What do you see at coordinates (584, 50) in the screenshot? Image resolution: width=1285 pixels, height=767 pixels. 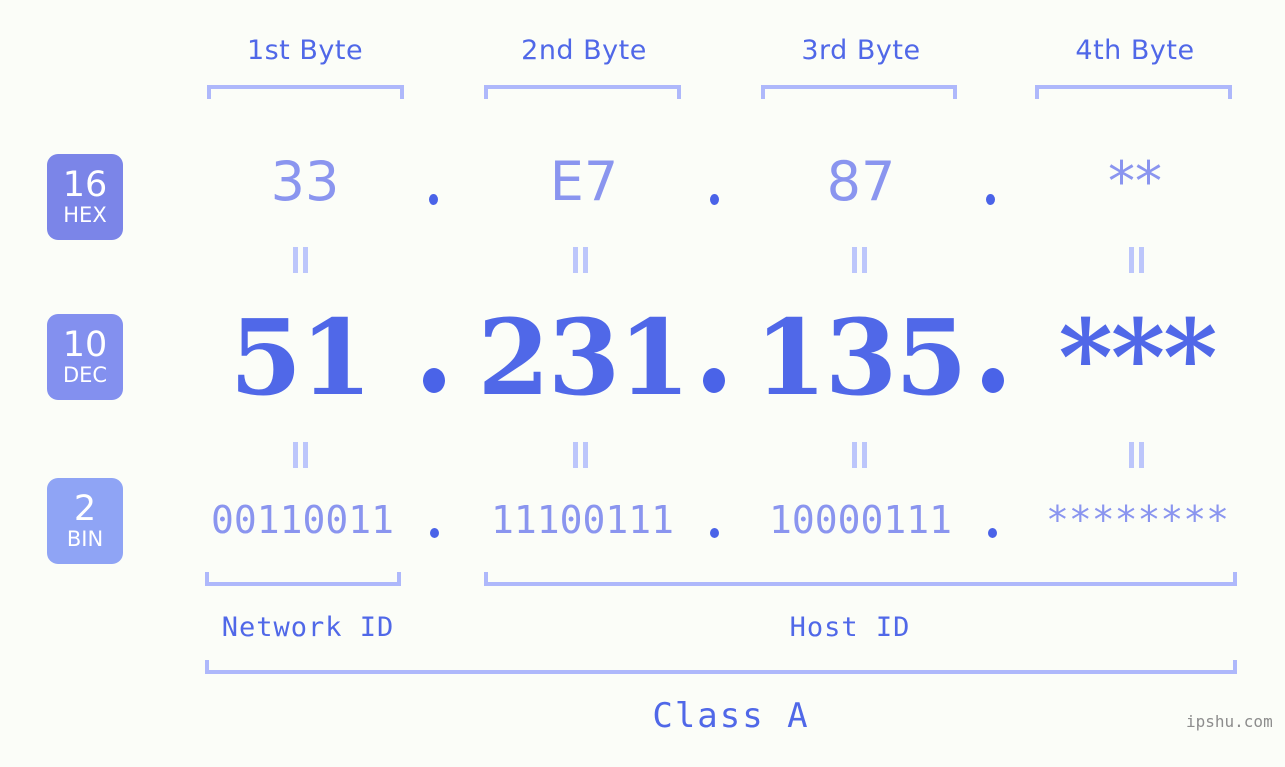 I see `byte-header-2: 2nd Byte` at bounding box center [584, 50].